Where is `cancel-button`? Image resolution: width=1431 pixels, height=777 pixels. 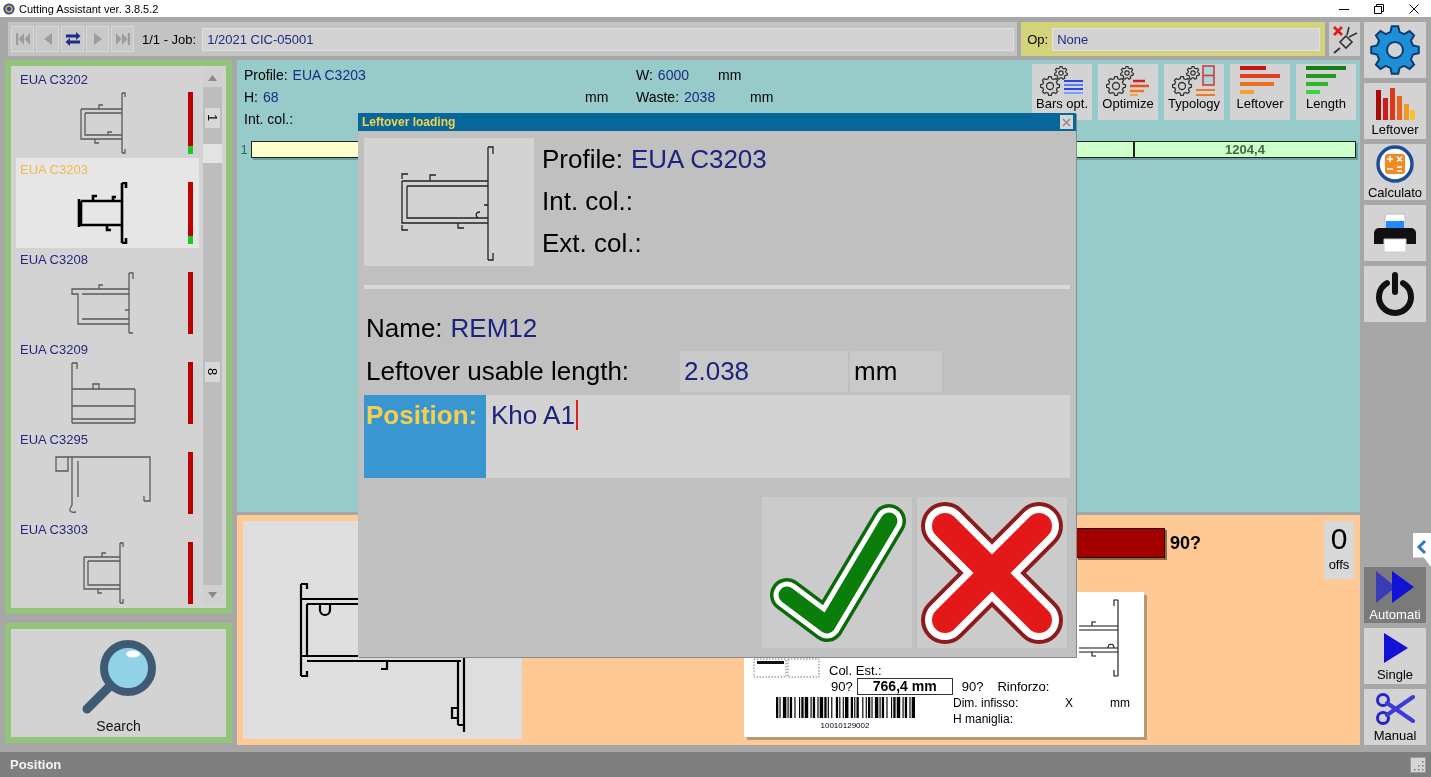 cancel-button is located at coordinates (992, 572).